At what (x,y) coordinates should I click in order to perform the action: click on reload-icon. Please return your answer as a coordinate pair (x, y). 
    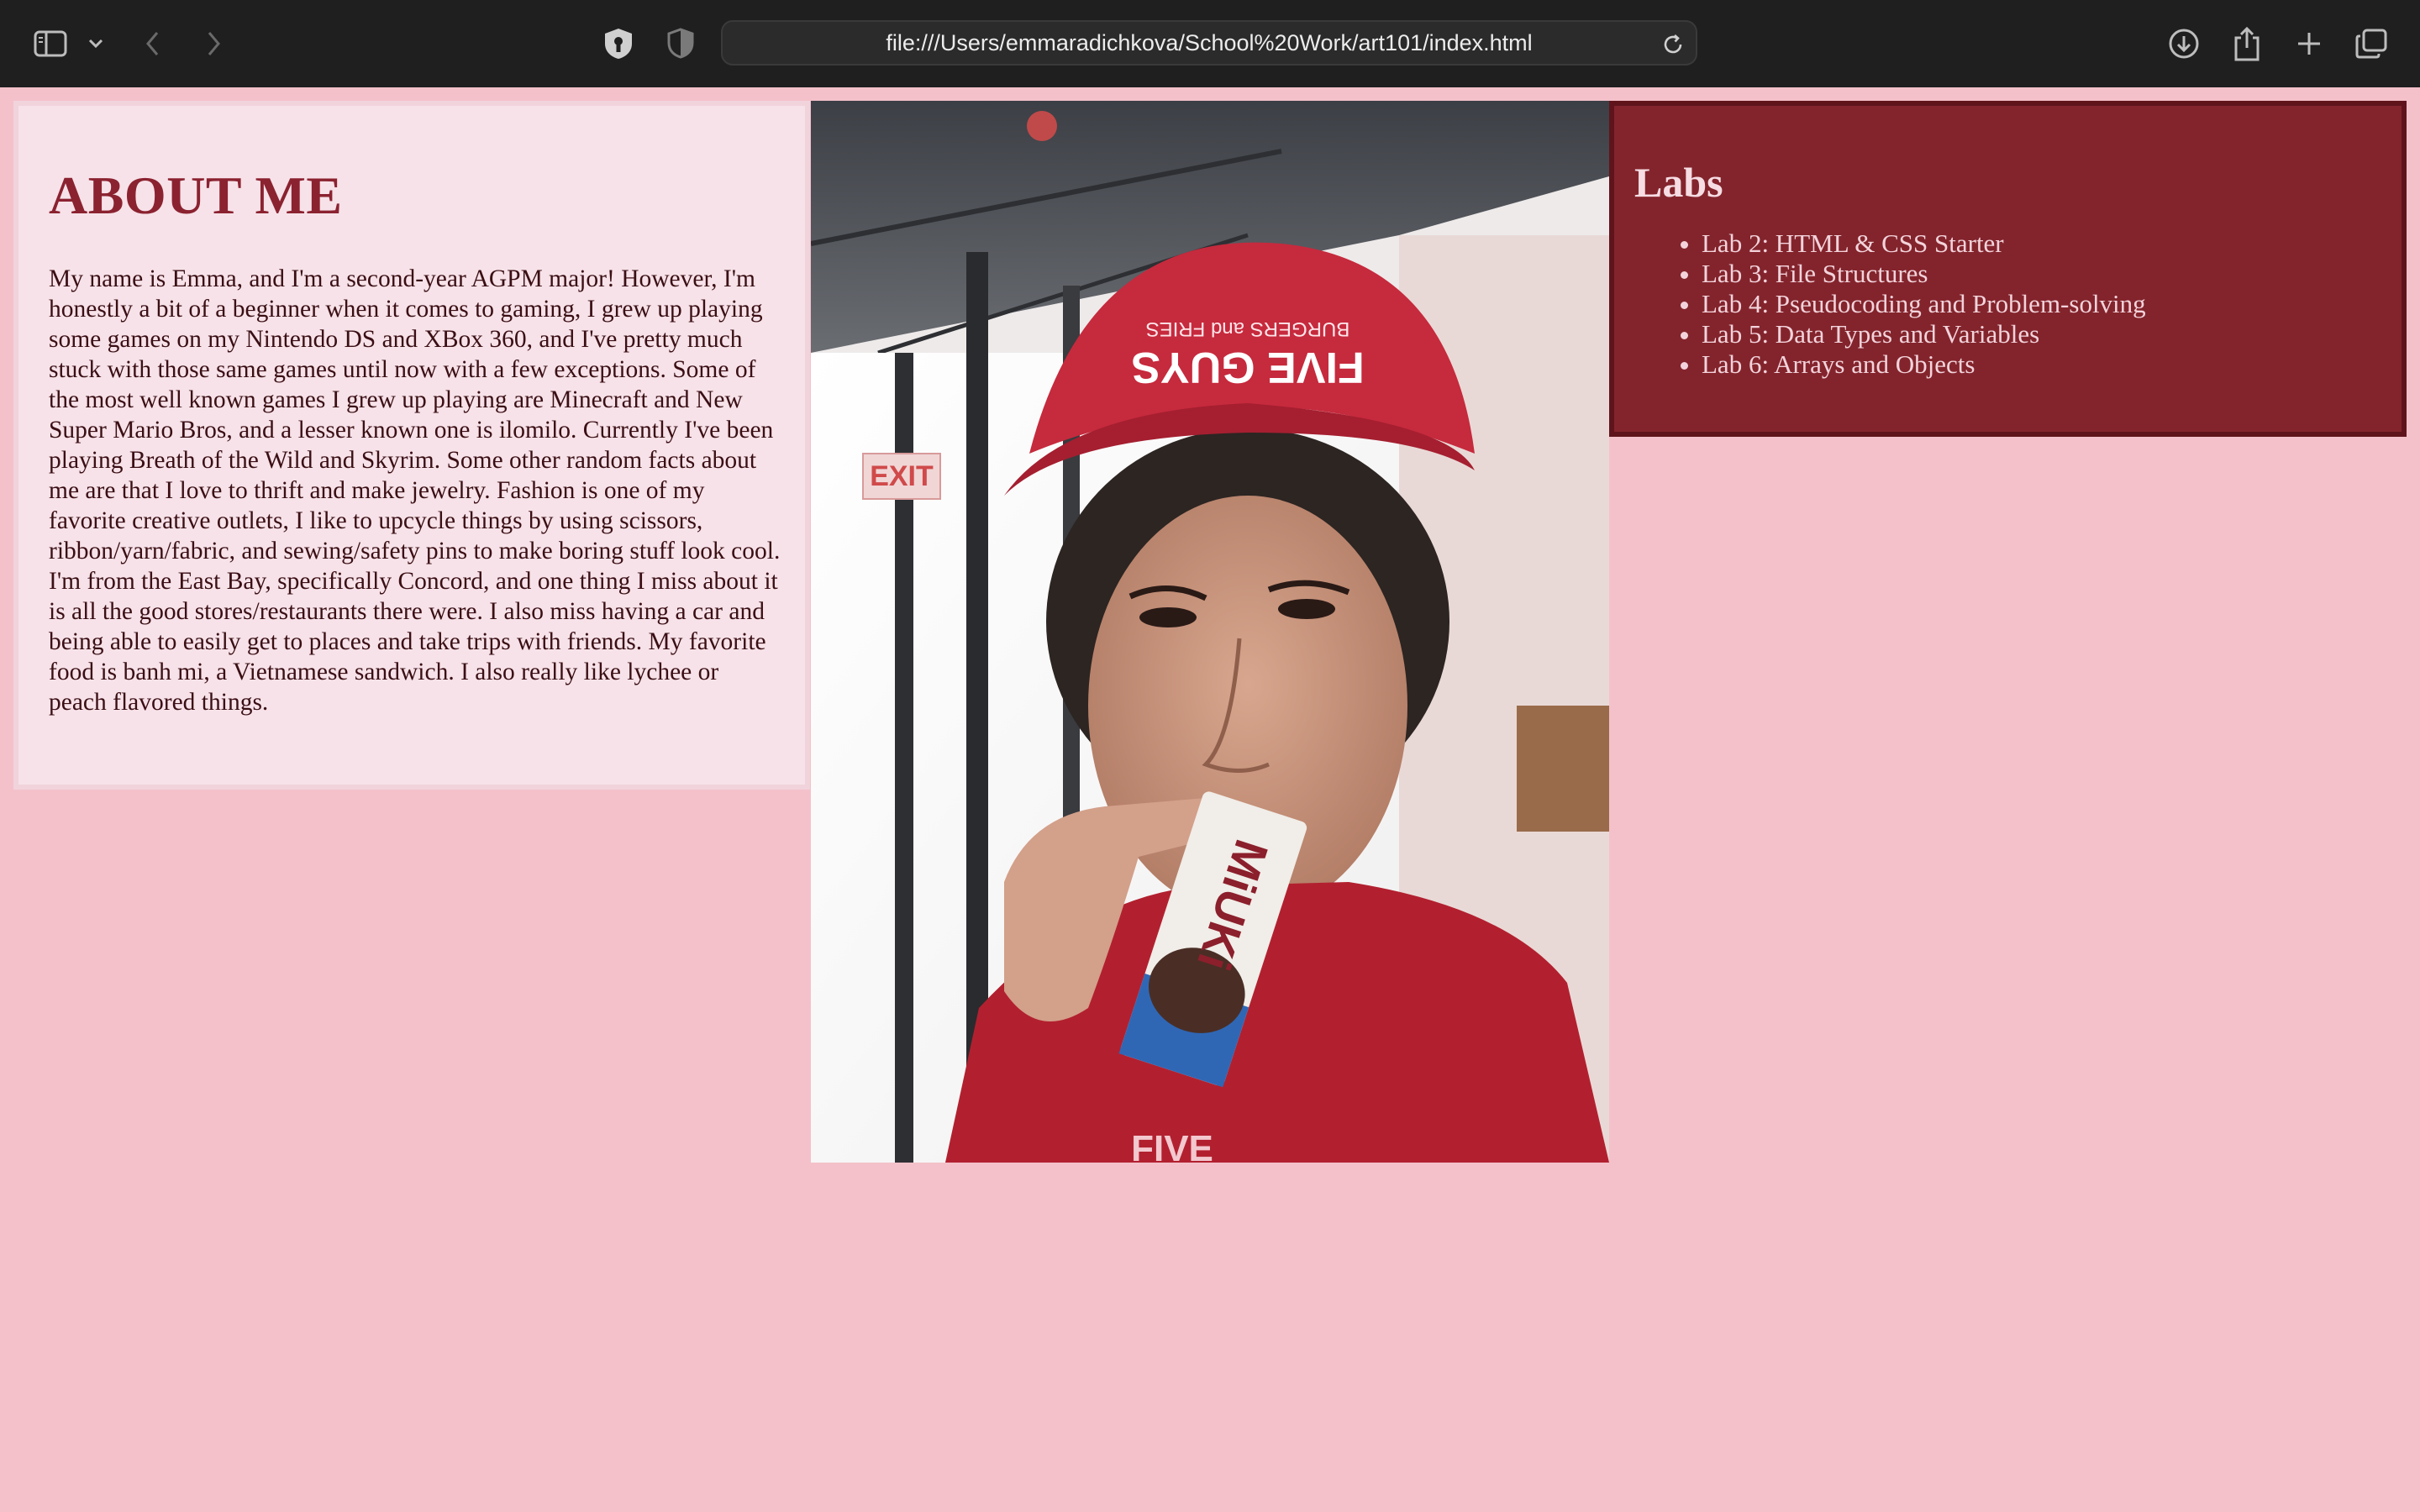
    Looking at the image, I should click on (1673, 44).